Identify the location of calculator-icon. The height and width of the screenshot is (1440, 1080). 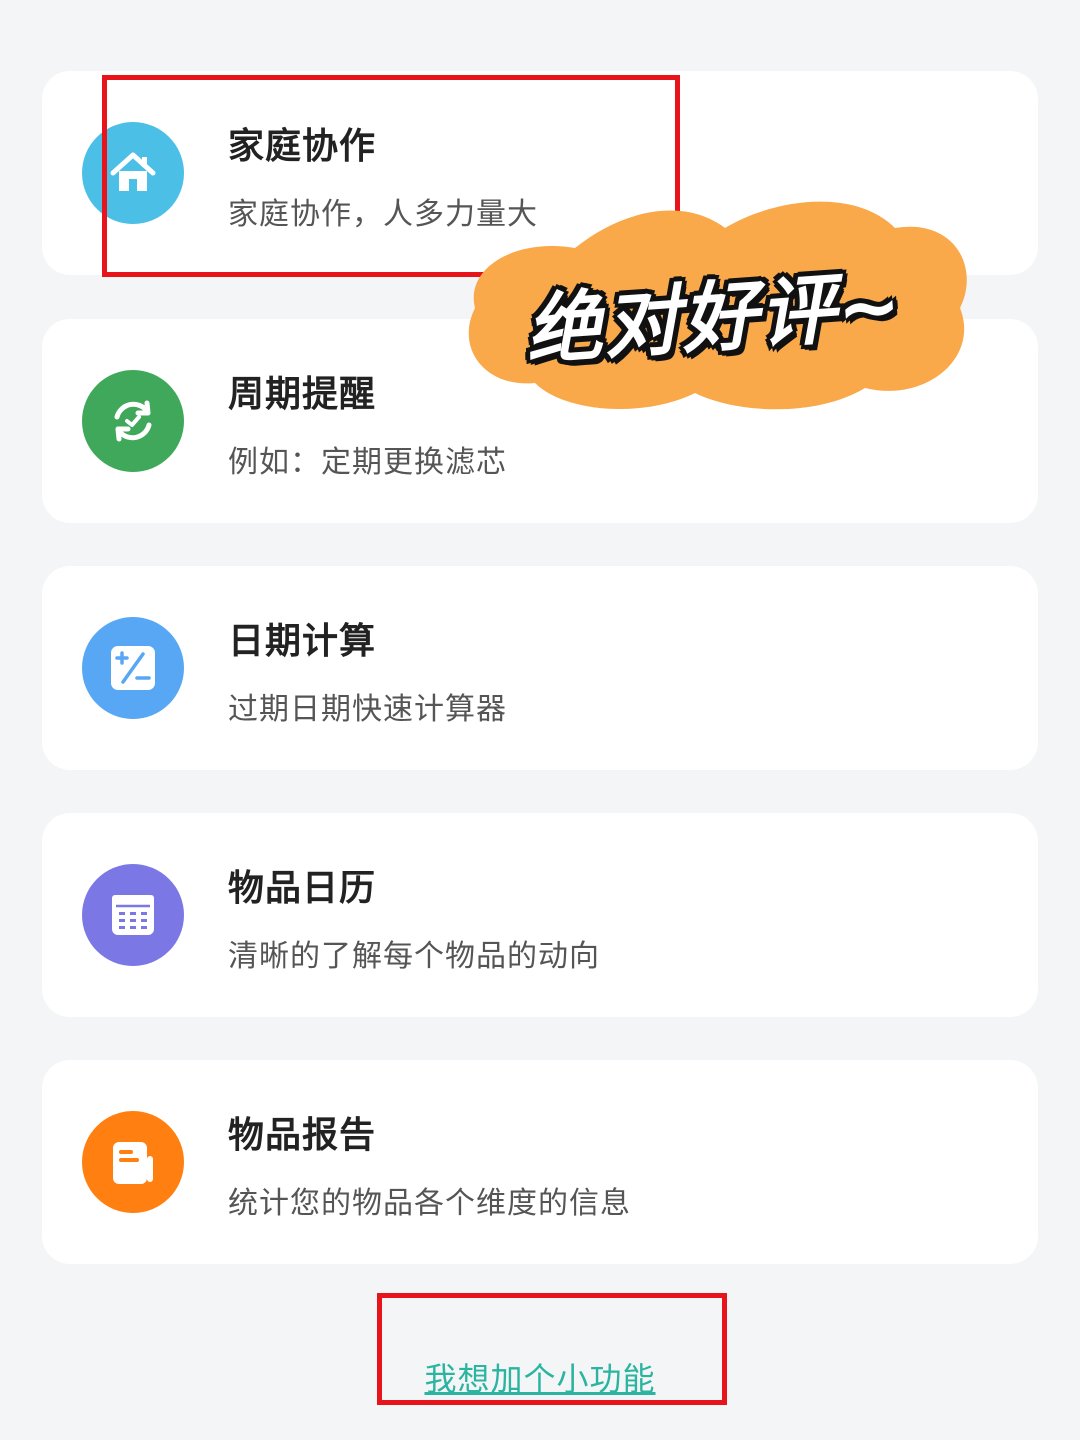
(133, 668).